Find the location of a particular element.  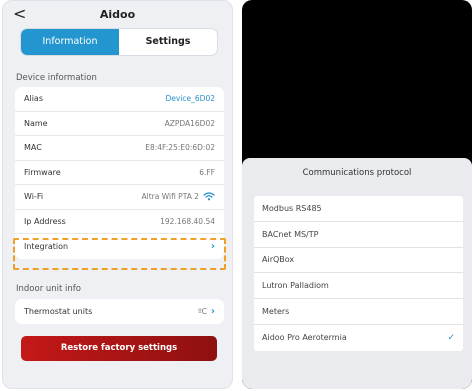

option-modbus-rs485: Modbus RS485 is located at coordinates (358, 209).